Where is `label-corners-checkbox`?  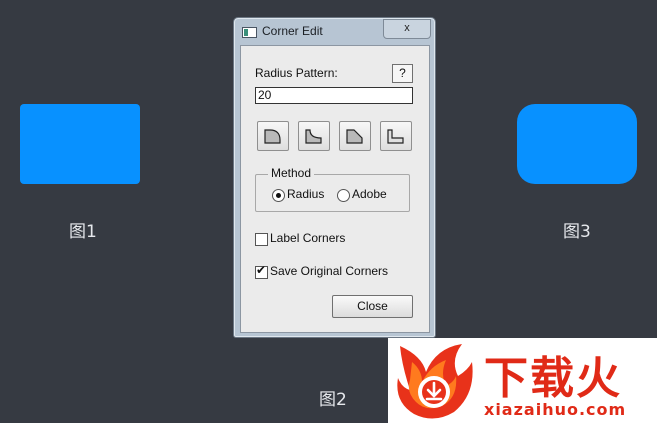
label-corners-checkbox is located at coordinates (261, 239).